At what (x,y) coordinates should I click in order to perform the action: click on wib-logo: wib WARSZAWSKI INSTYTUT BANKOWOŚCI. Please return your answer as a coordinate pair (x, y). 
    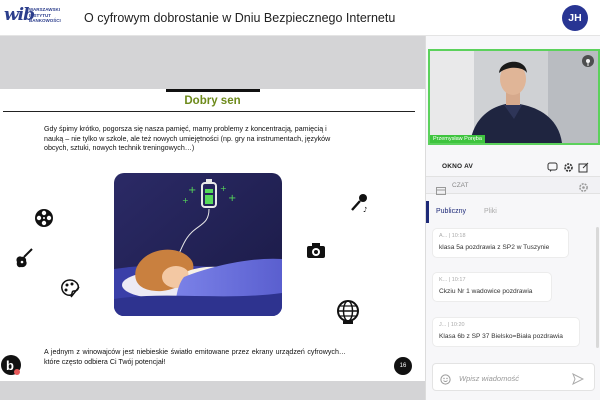
    Looking at the image, I should click on (35, 18).